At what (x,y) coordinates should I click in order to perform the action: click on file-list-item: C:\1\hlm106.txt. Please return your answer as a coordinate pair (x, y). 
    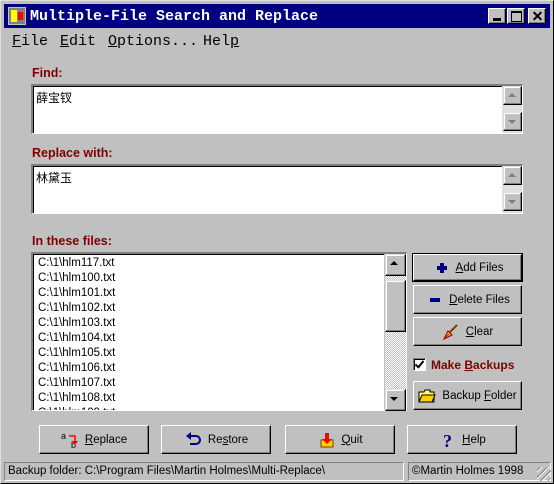
    Looking at the image, I should click on (209, 368).